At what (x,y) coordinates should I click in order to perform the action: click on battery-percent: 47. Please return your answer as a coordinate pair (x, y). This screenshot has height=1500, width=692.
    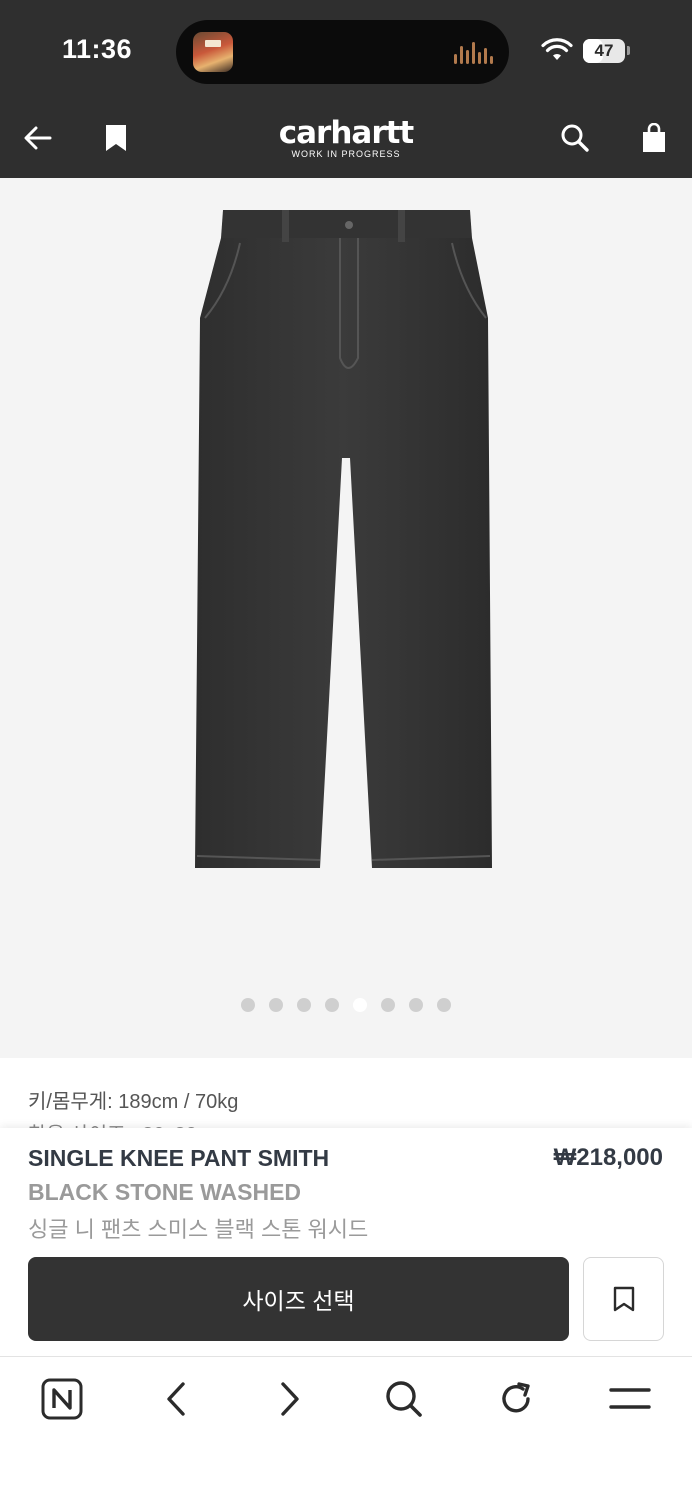
    Looking at the image, I should click on (604, 50).